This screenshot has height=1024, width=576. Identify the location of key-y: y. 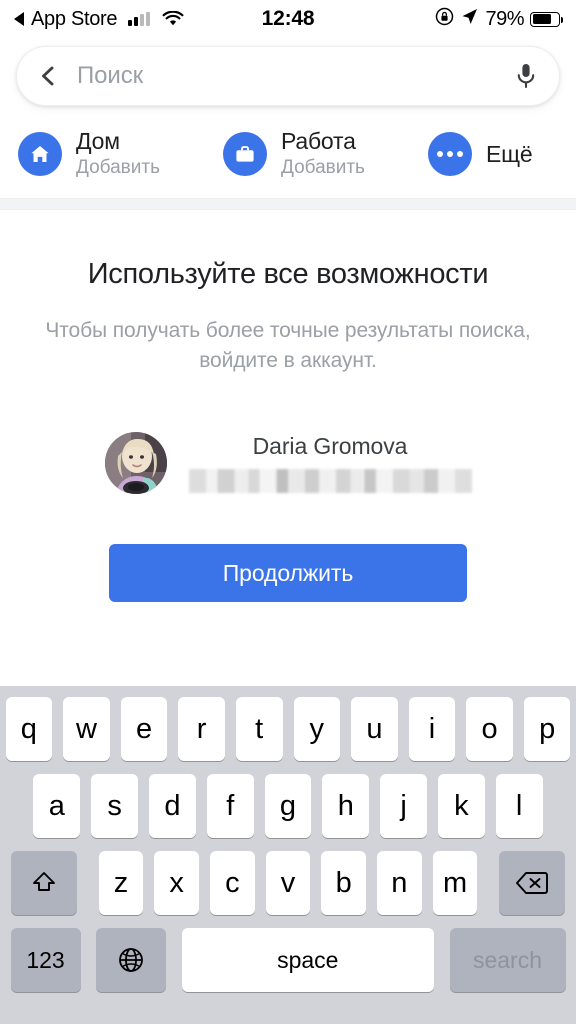
(317, 729).